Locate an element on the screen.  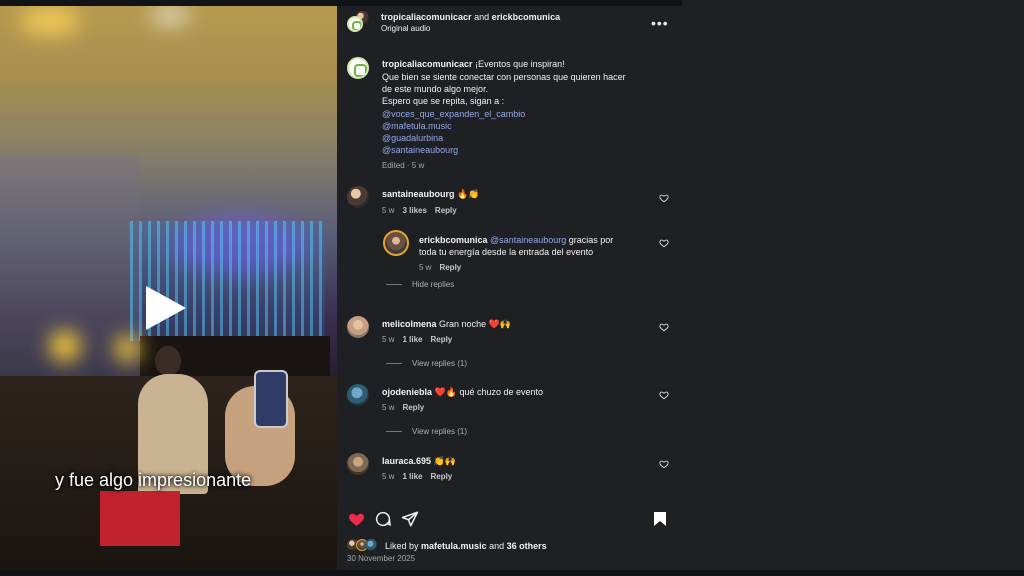
comment-username: ojodeniebla is located at coordinates (407, 392).